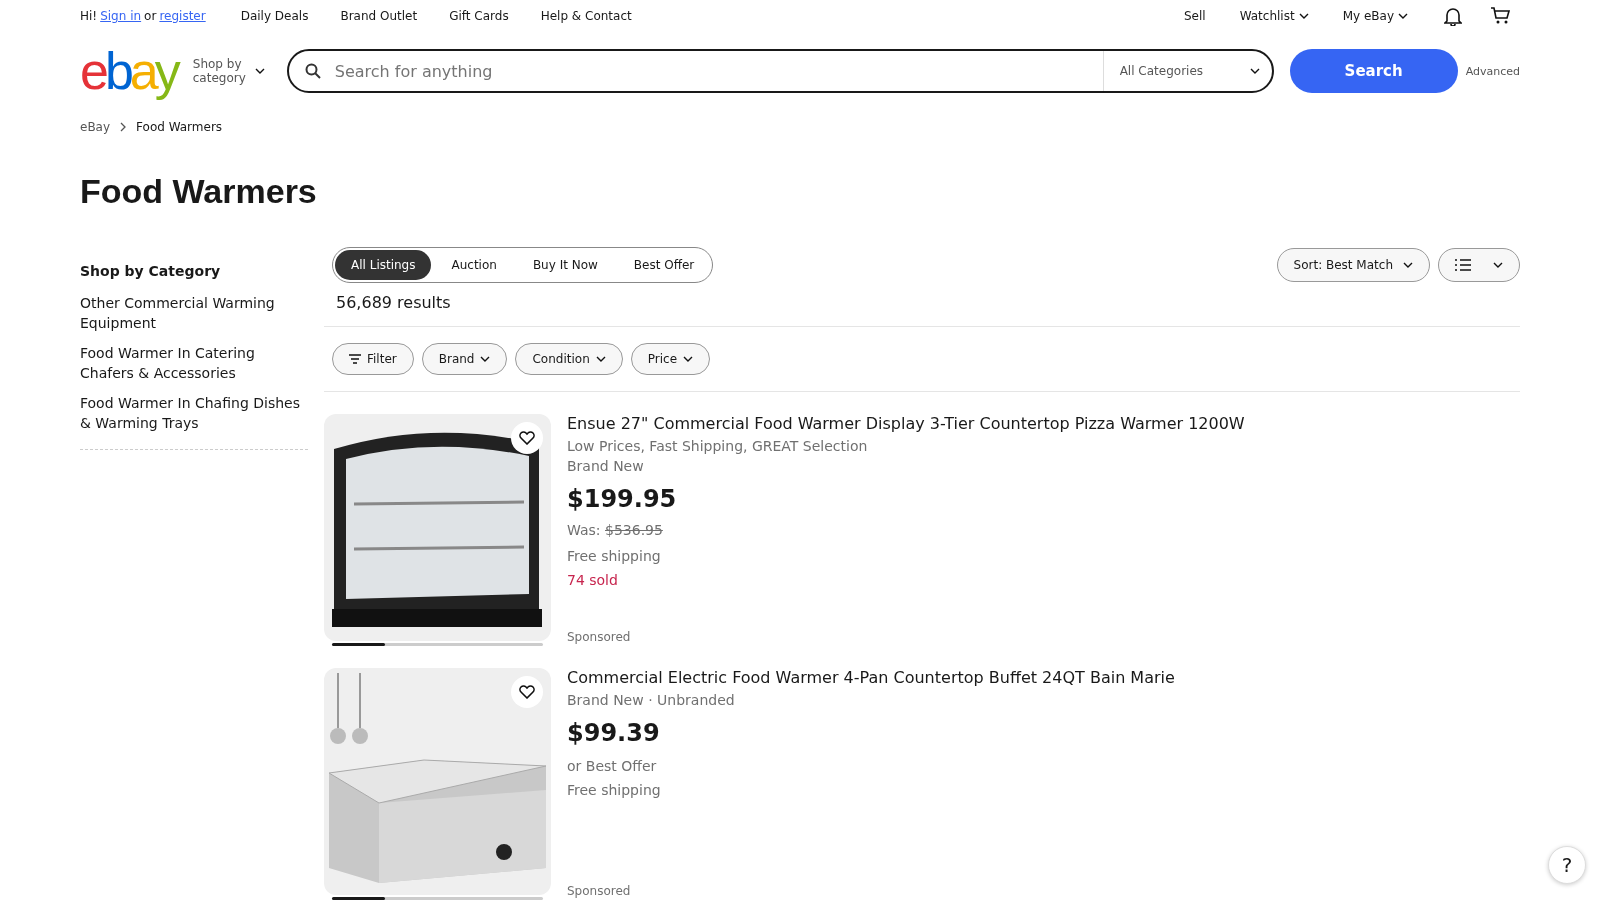  What do you see at coordinates (373, 359) in the screenshot?
I see `filter-button: Filter` at bounding box center [373, 359].